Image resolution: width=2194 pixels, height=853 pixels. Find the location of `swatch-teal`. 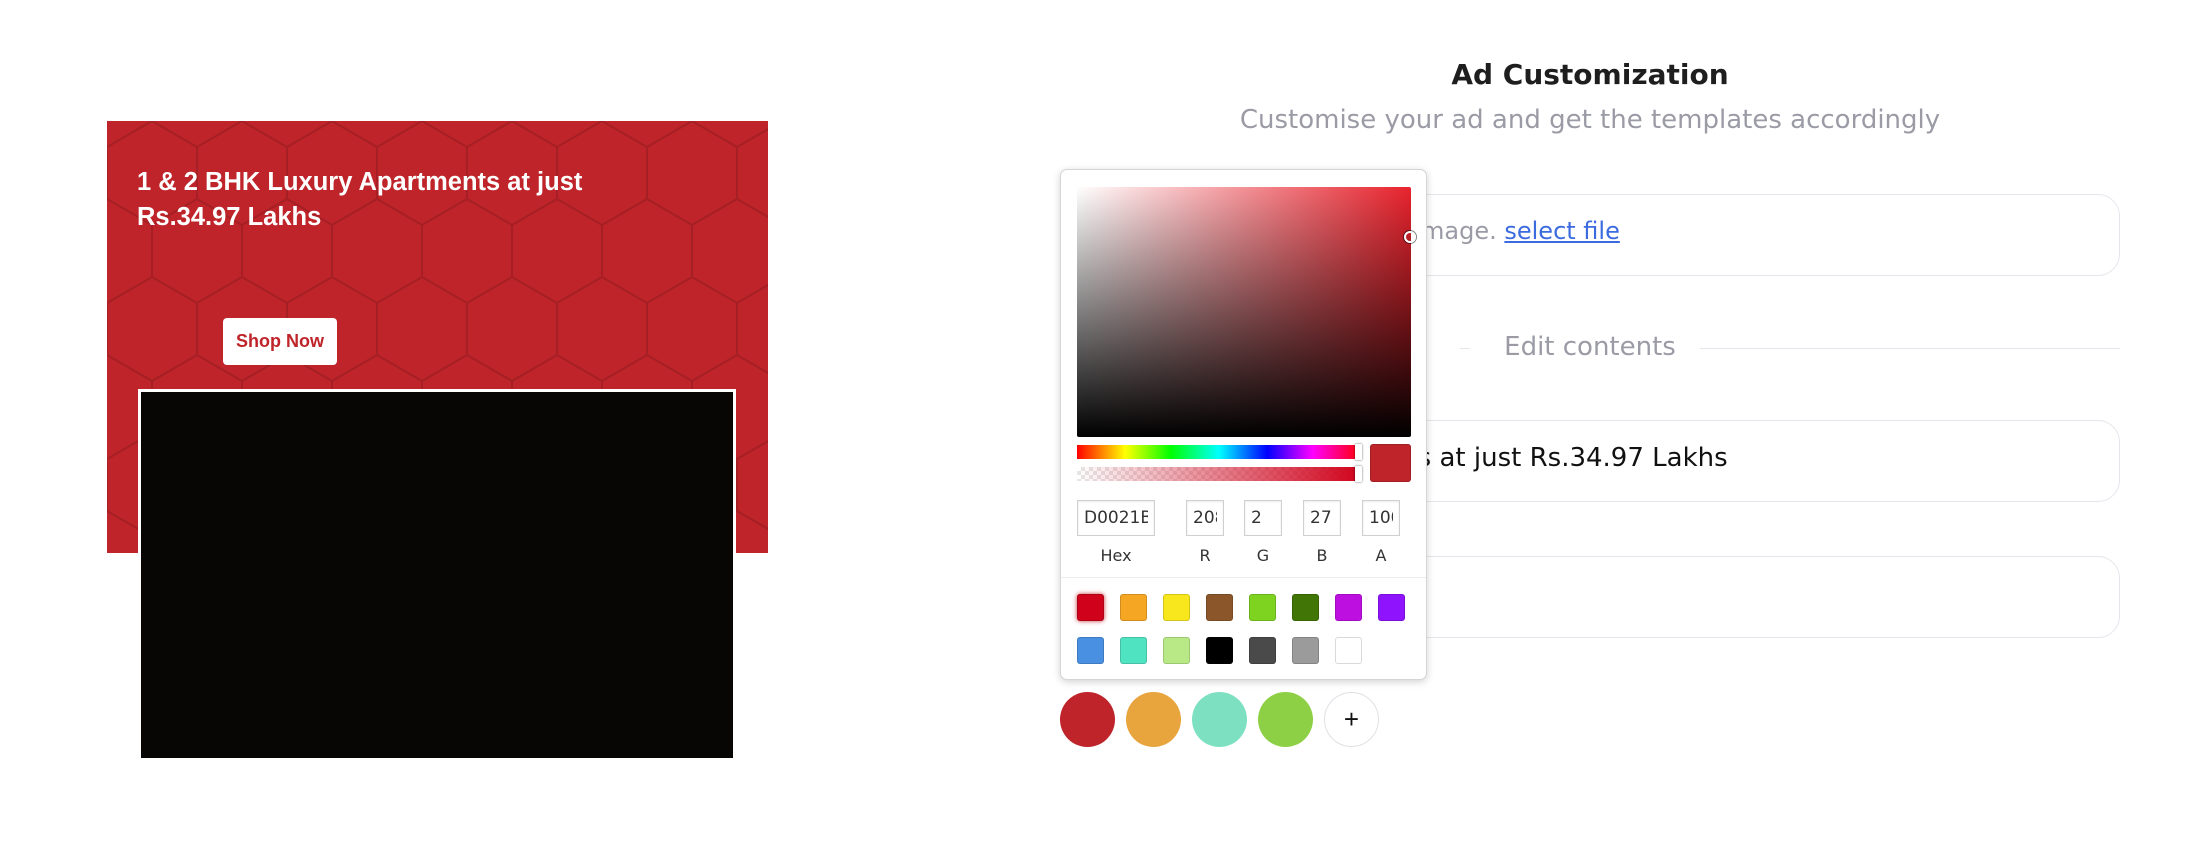

swatch-teal is located at coordinates (1219, 719).